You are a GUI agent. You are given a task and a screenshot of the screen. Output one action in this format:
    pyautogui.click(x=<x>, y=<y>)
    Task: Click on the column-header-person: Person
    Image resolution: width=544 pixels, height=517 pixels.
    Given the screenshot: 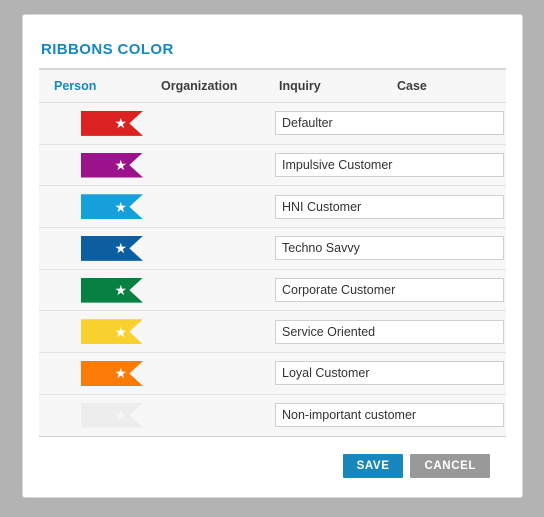 What is the action you would take?
    pyautogui.click(x=100, y=81)
    